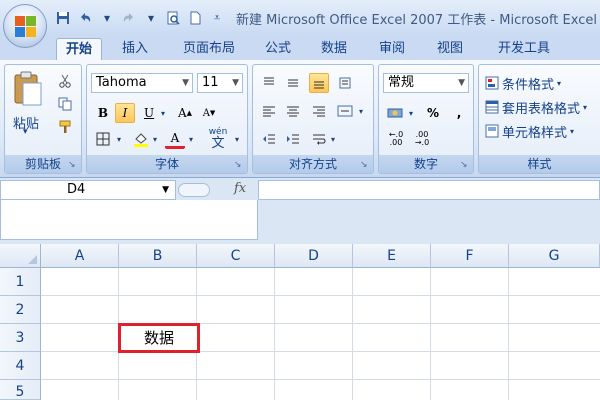 The height and width of the screenshot is (400, 600). What do you see at coordinates (220, 83) in the screenshot?
I see `font-size-select: 11 ▼` at bounding box center [220, 83].